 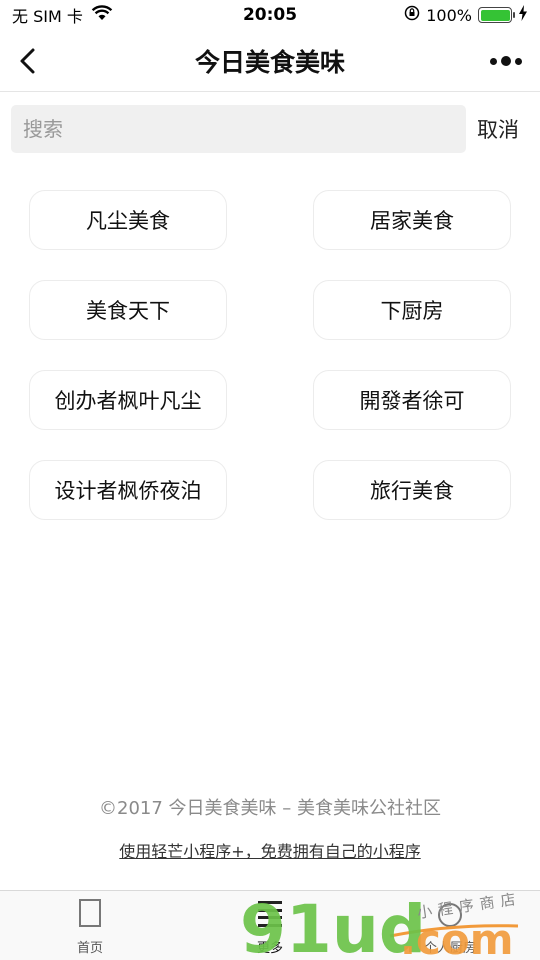 What do you see at coordinates (493, 61) in the screenshot?
I see `more-dots-icon` at bounding box center [493, 61].